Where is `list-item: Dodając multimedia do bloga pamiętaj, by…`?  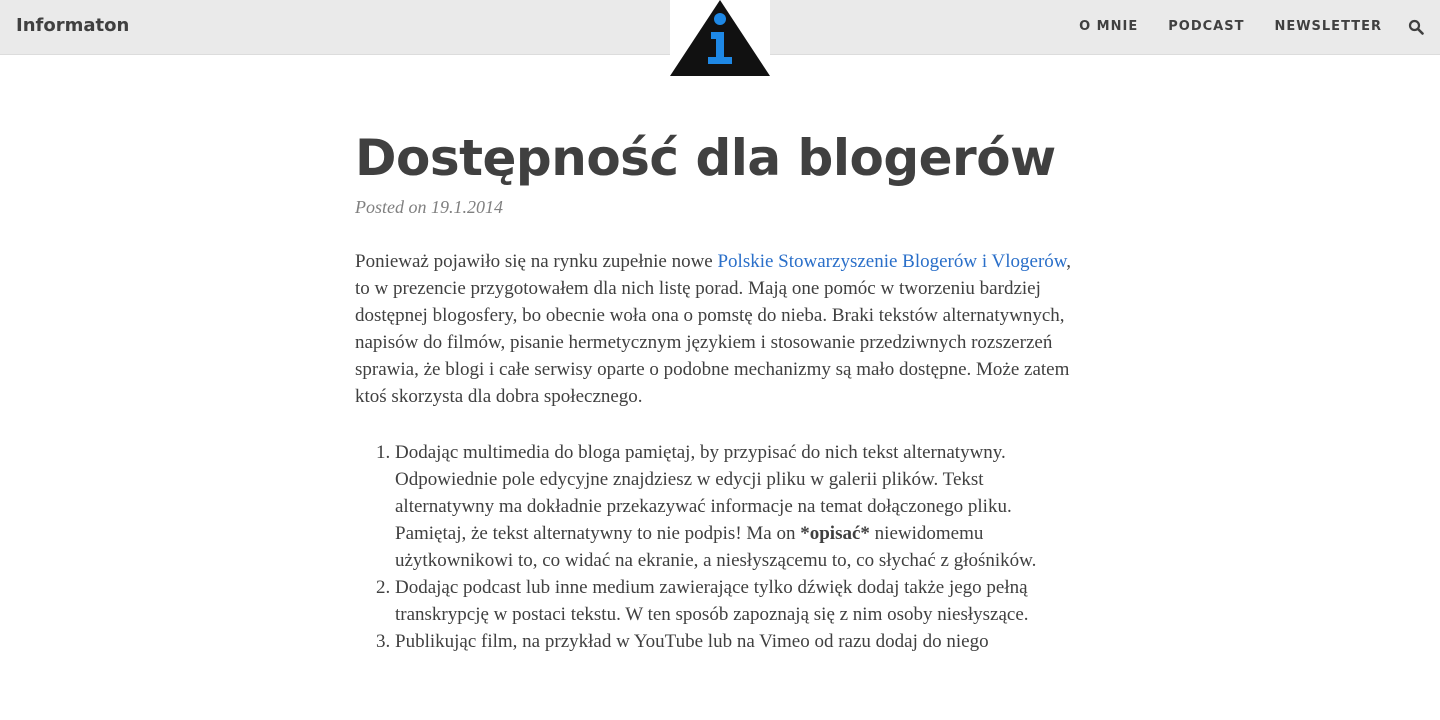
list-item: Dodając multimedia do bloga pamiętaj, by… is located at coordinates (740, 506).